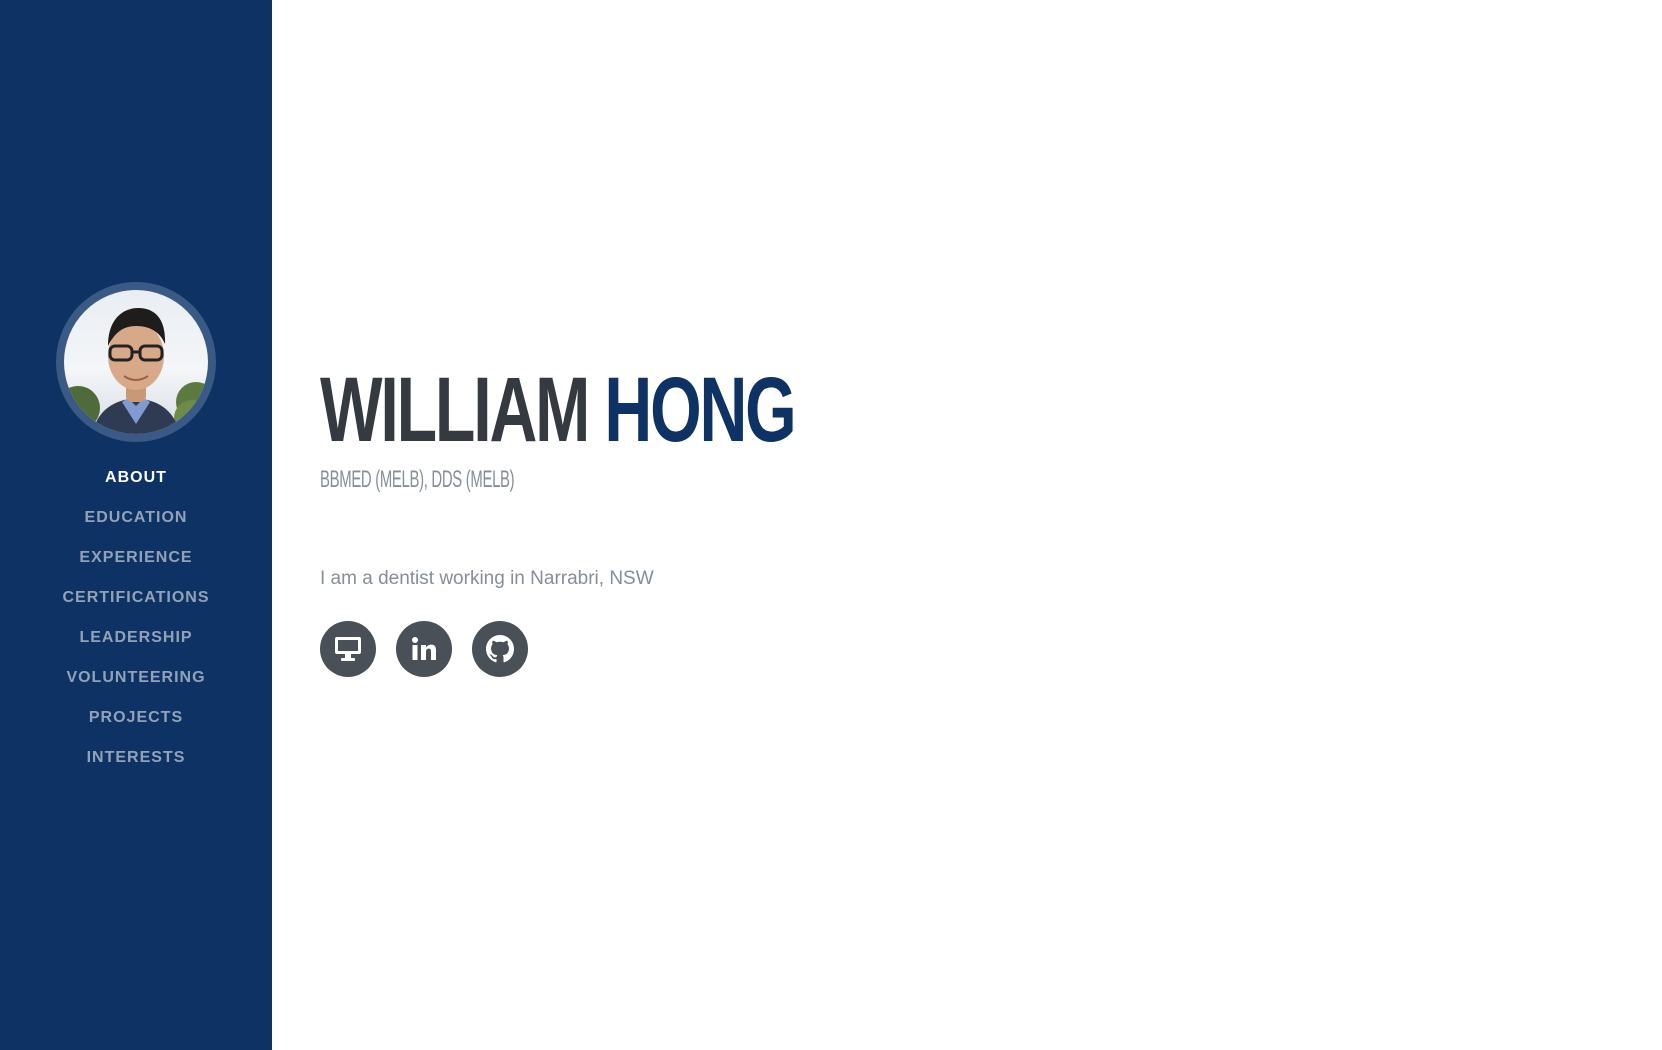  Describe the element at coordinates (417, 479) in the screenshot. I see `credentials: BBMED (MELB), DDS (MELB)` at that location.